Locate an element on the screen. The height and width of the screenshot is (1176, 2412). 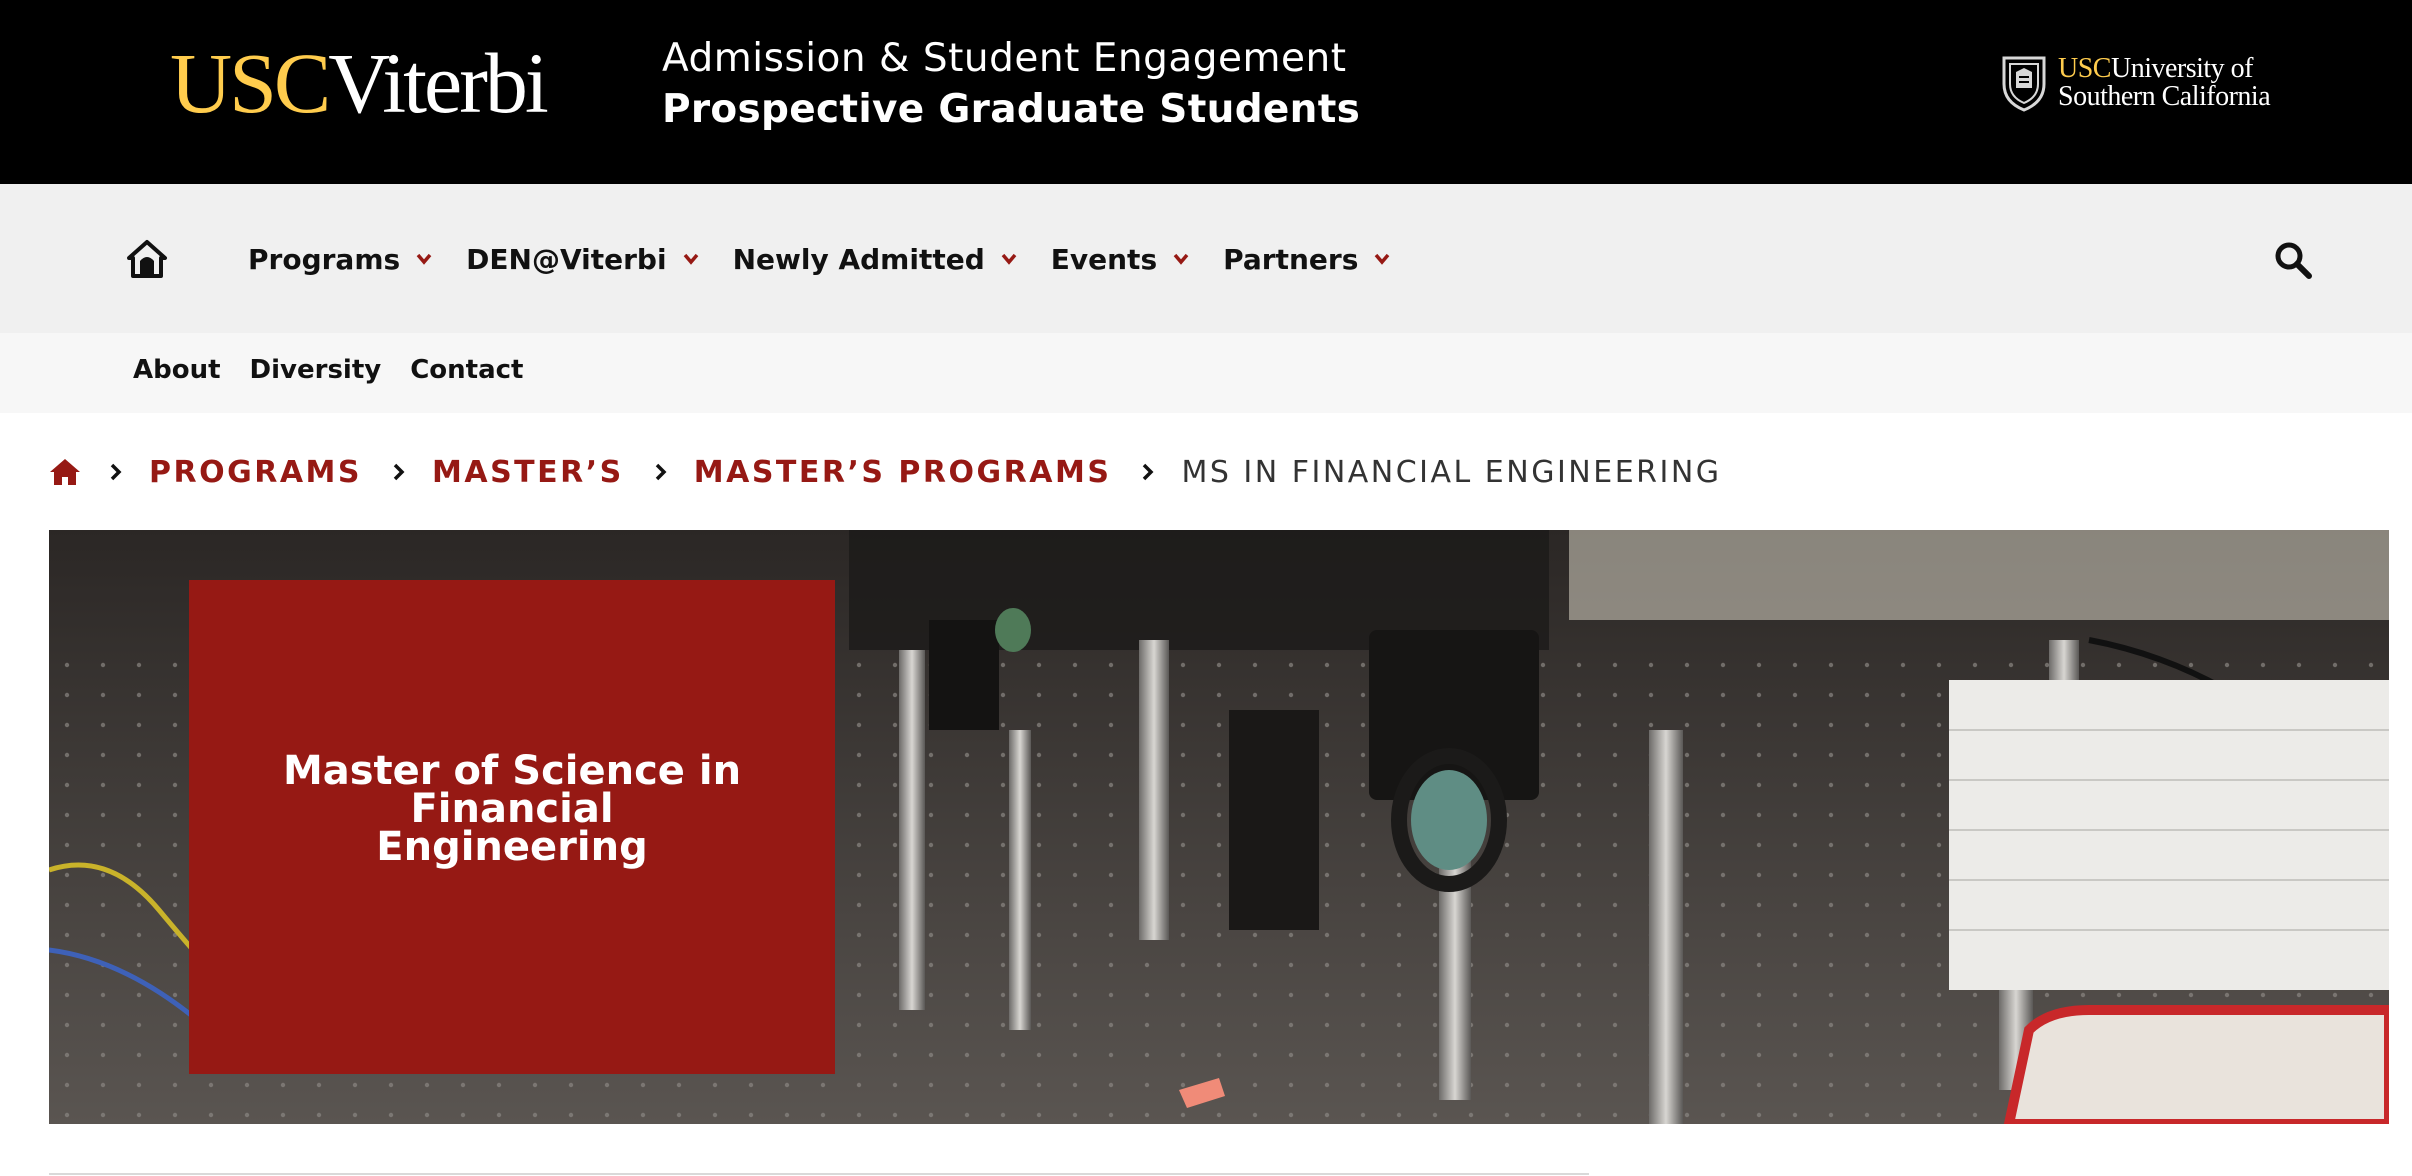
logo-viterbi-text: Viterbi is located at coordinates (438, 83).